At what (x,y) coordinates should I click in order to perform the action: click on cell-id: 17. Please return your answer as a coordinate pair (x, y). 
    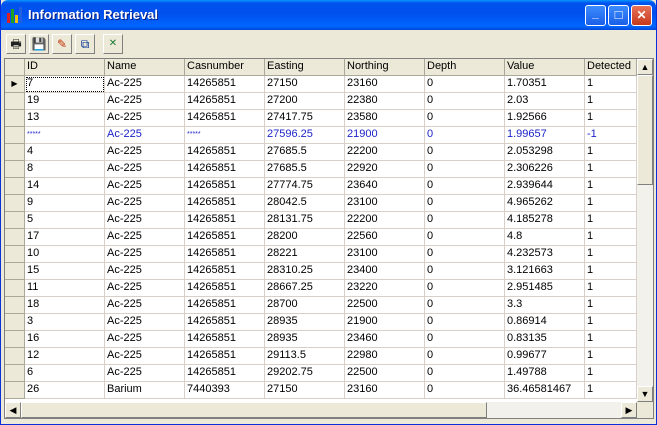
    Looking at the image, I should click on (65, 237).